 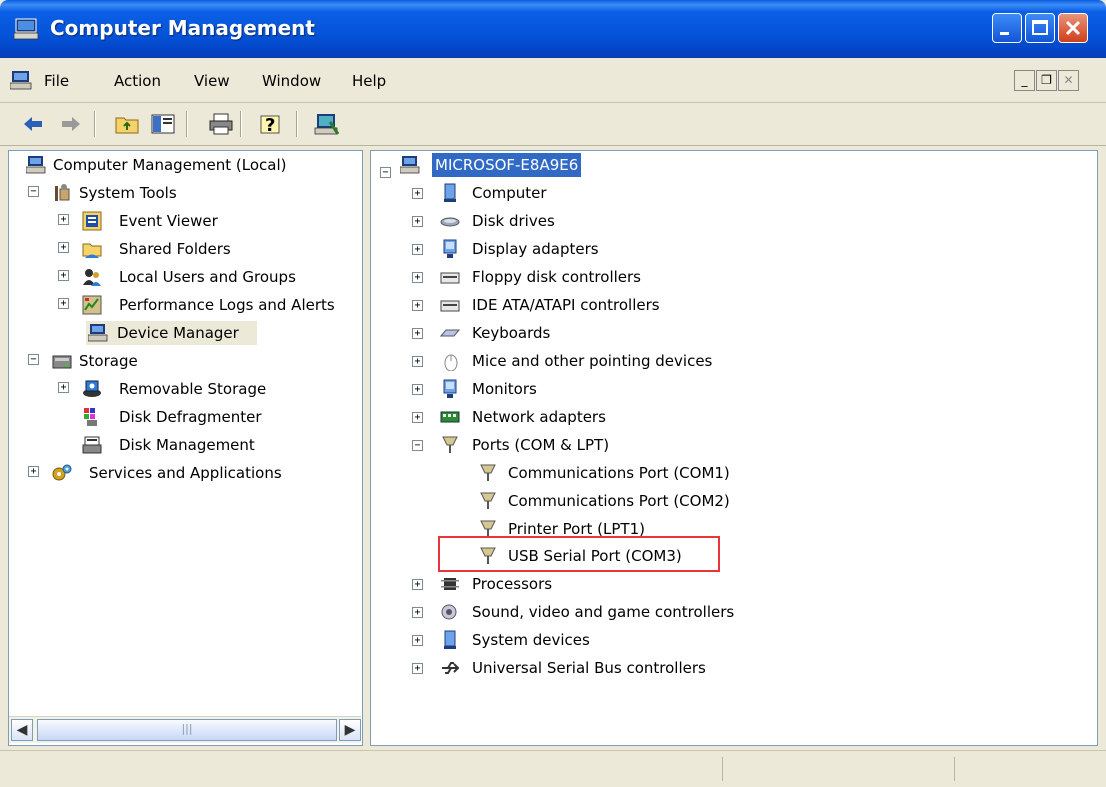 What do you see at coordinates (603, 612) in the screenshot?
I see `tree-label: Sound, video and game controllers` at bounding box center [603, 612].